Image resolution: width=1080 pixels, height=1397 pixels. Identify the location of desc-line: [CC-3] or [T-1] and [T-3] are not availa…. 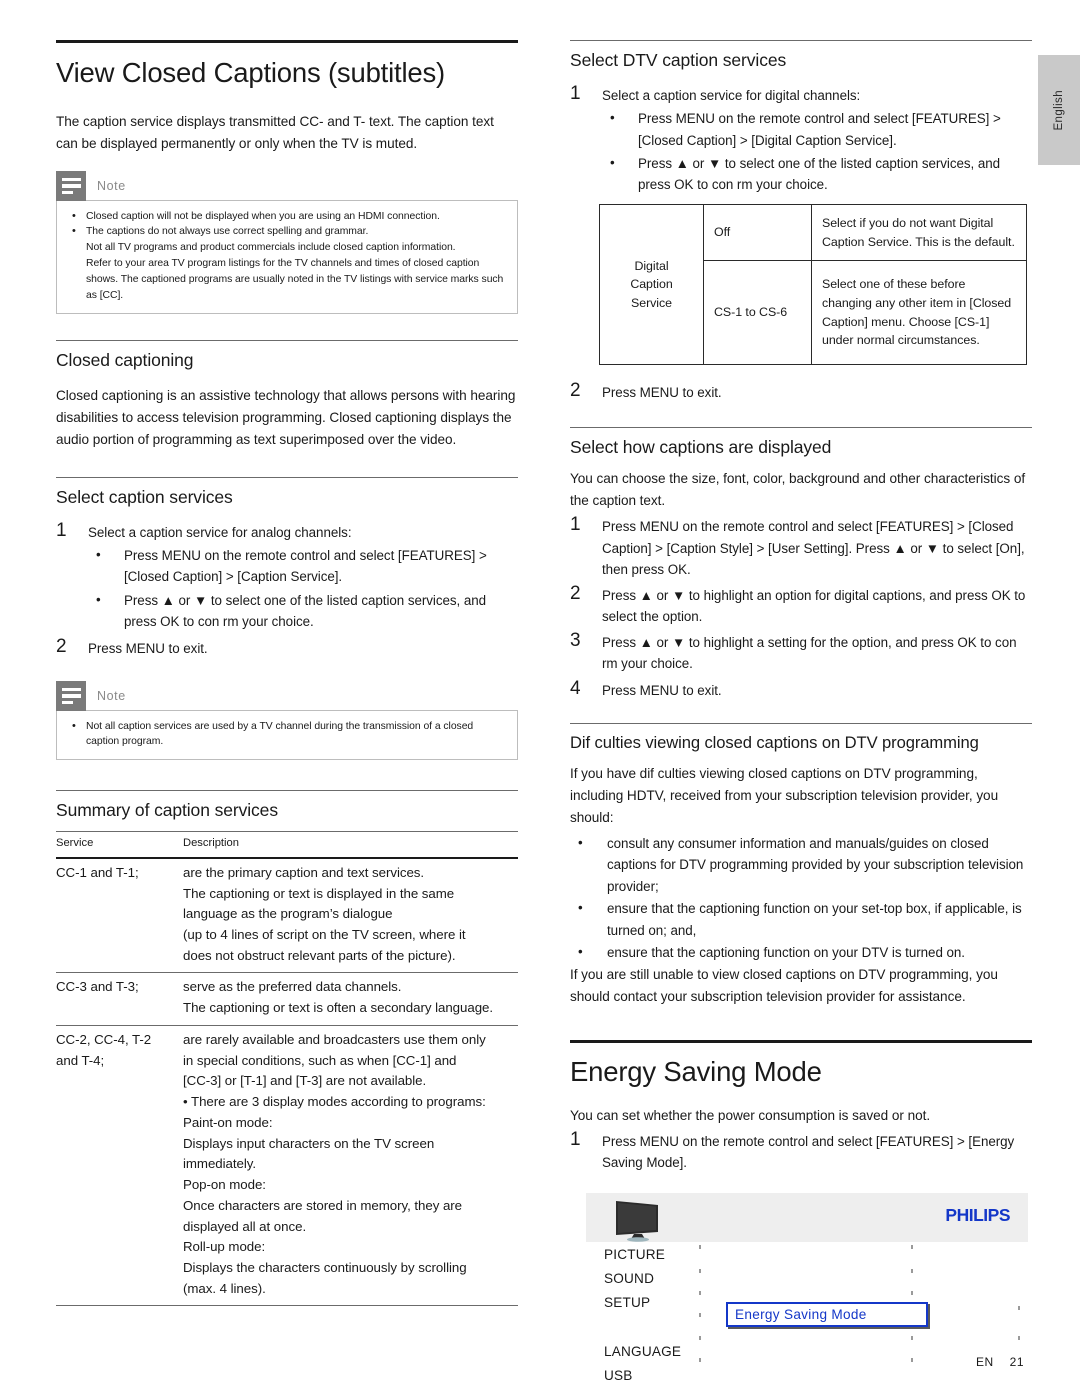
(305, 1081).